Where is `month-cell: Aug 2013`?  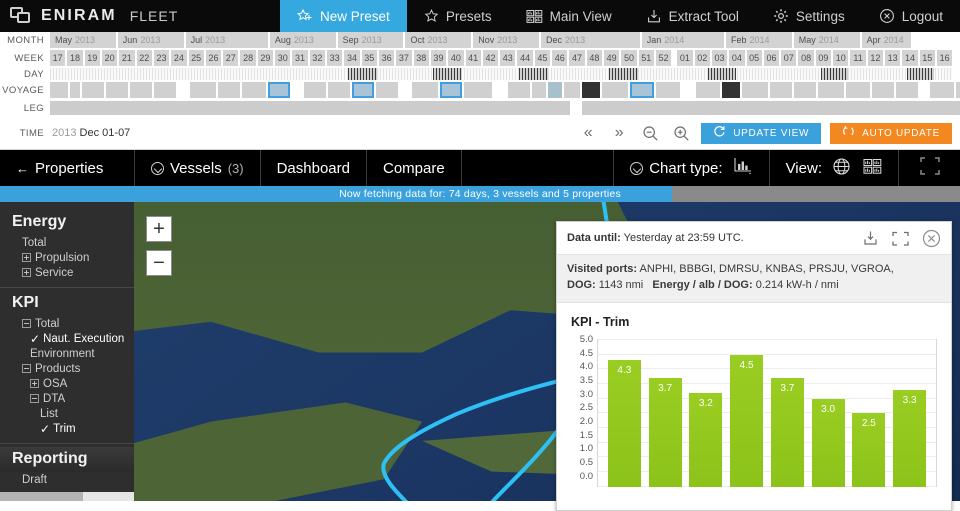 month-cell: Aug 2013 is located at coordinates (302, 40).